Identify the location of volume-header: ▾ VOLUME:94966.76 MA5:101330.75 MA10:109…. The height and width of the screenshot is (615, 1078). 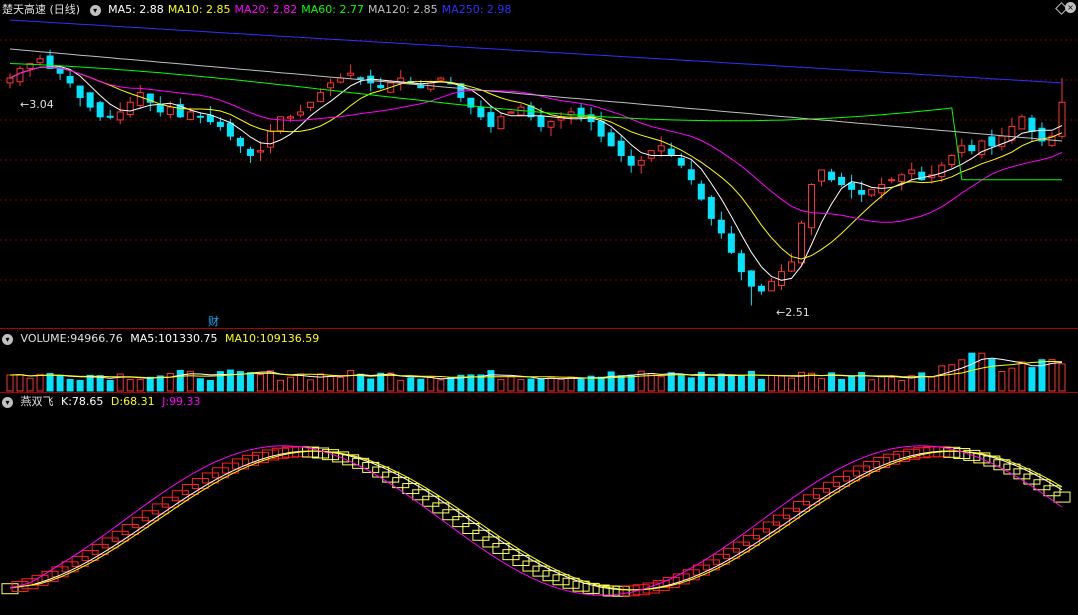
(161, 339).